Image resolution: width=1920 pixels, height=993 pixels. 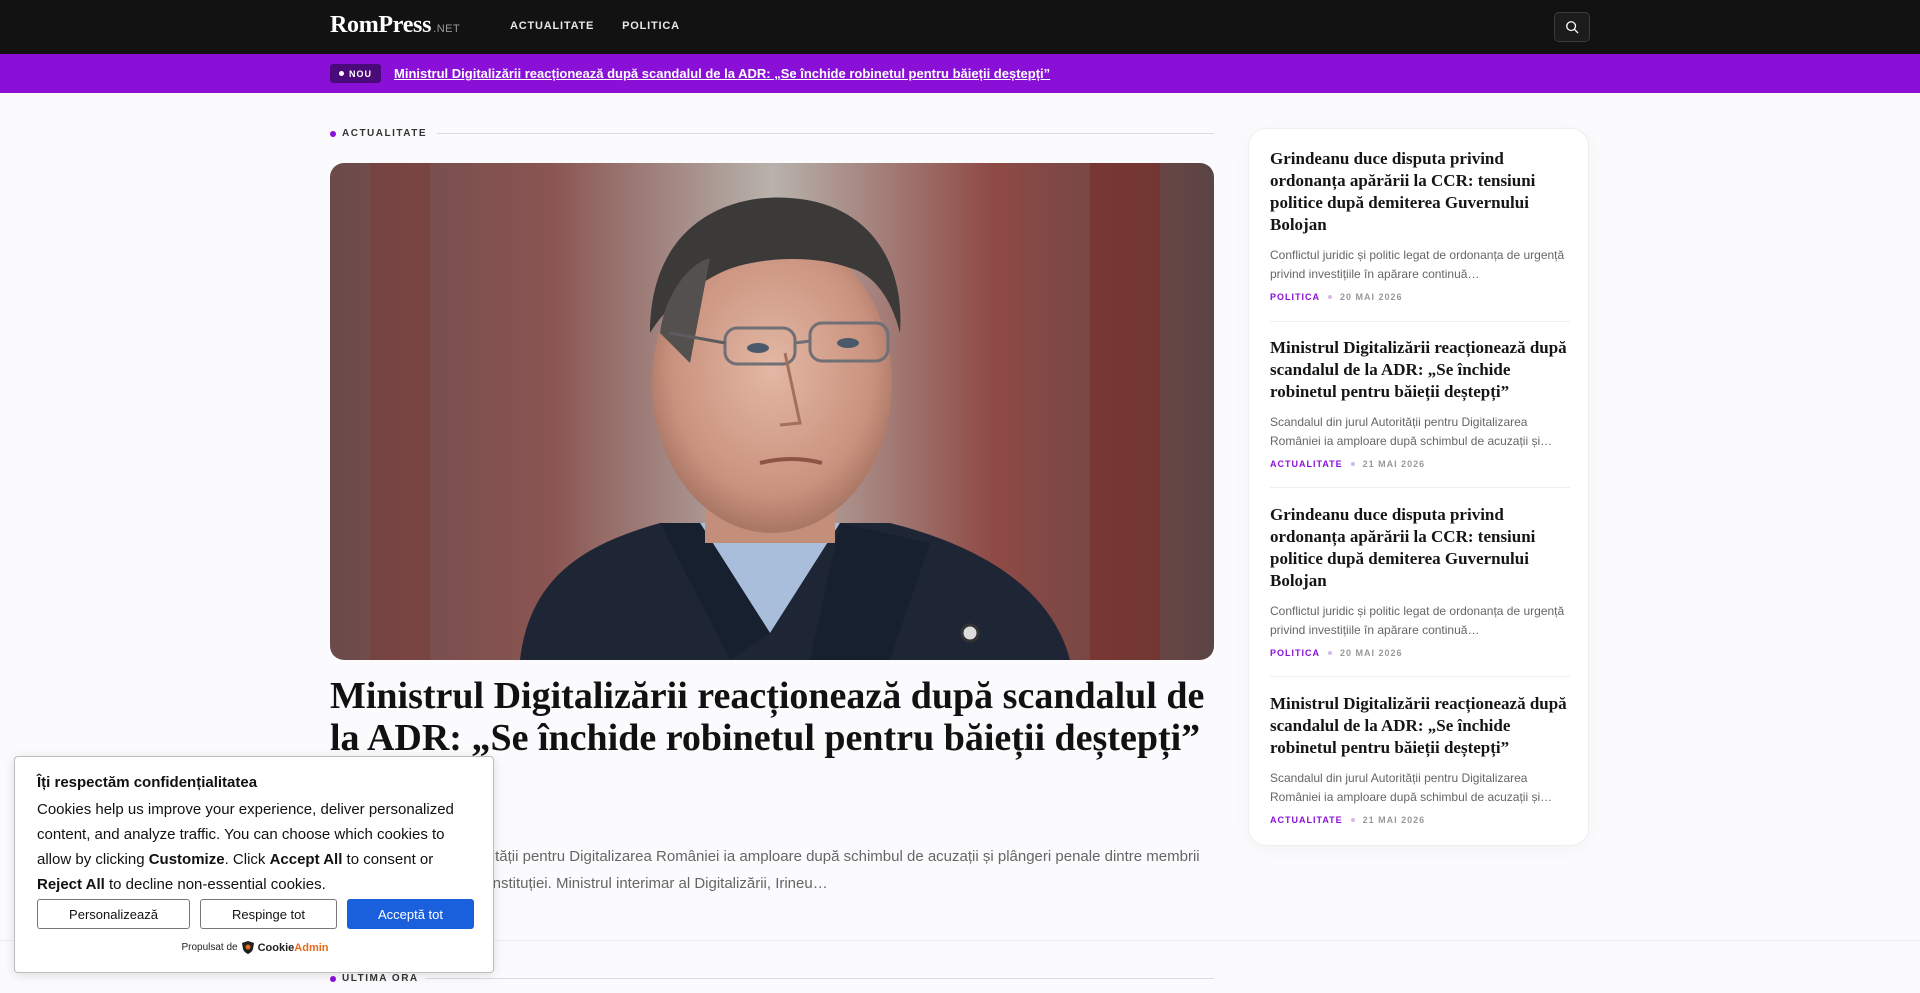 What do you see at coordinates (552, 26) in the screenshot?
I see `nav-item-actualitate: ACTUALITATE` at bounding box center [552, 26].